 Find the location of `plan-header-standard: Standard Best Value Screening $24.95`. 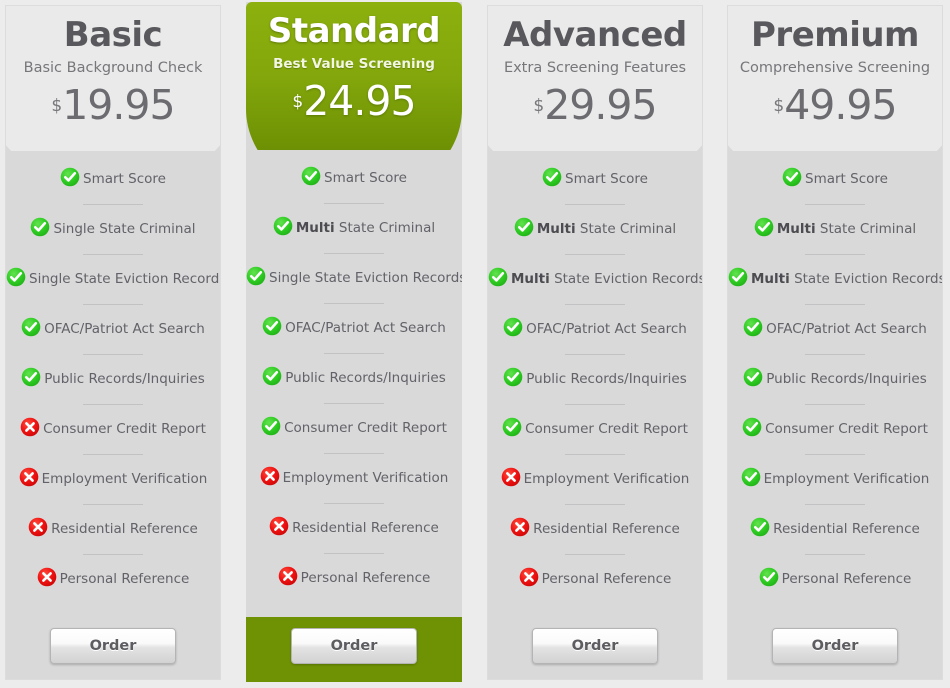

plan-header-standard: Standard Best Value Screening $24.95 is located at coordinates (354, 76).